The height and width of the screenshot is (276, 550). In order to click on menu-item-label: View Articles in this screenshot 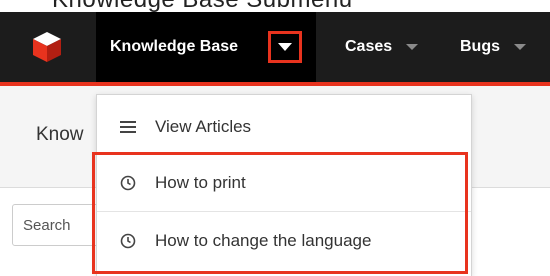, I will do `click(203, 126)`.